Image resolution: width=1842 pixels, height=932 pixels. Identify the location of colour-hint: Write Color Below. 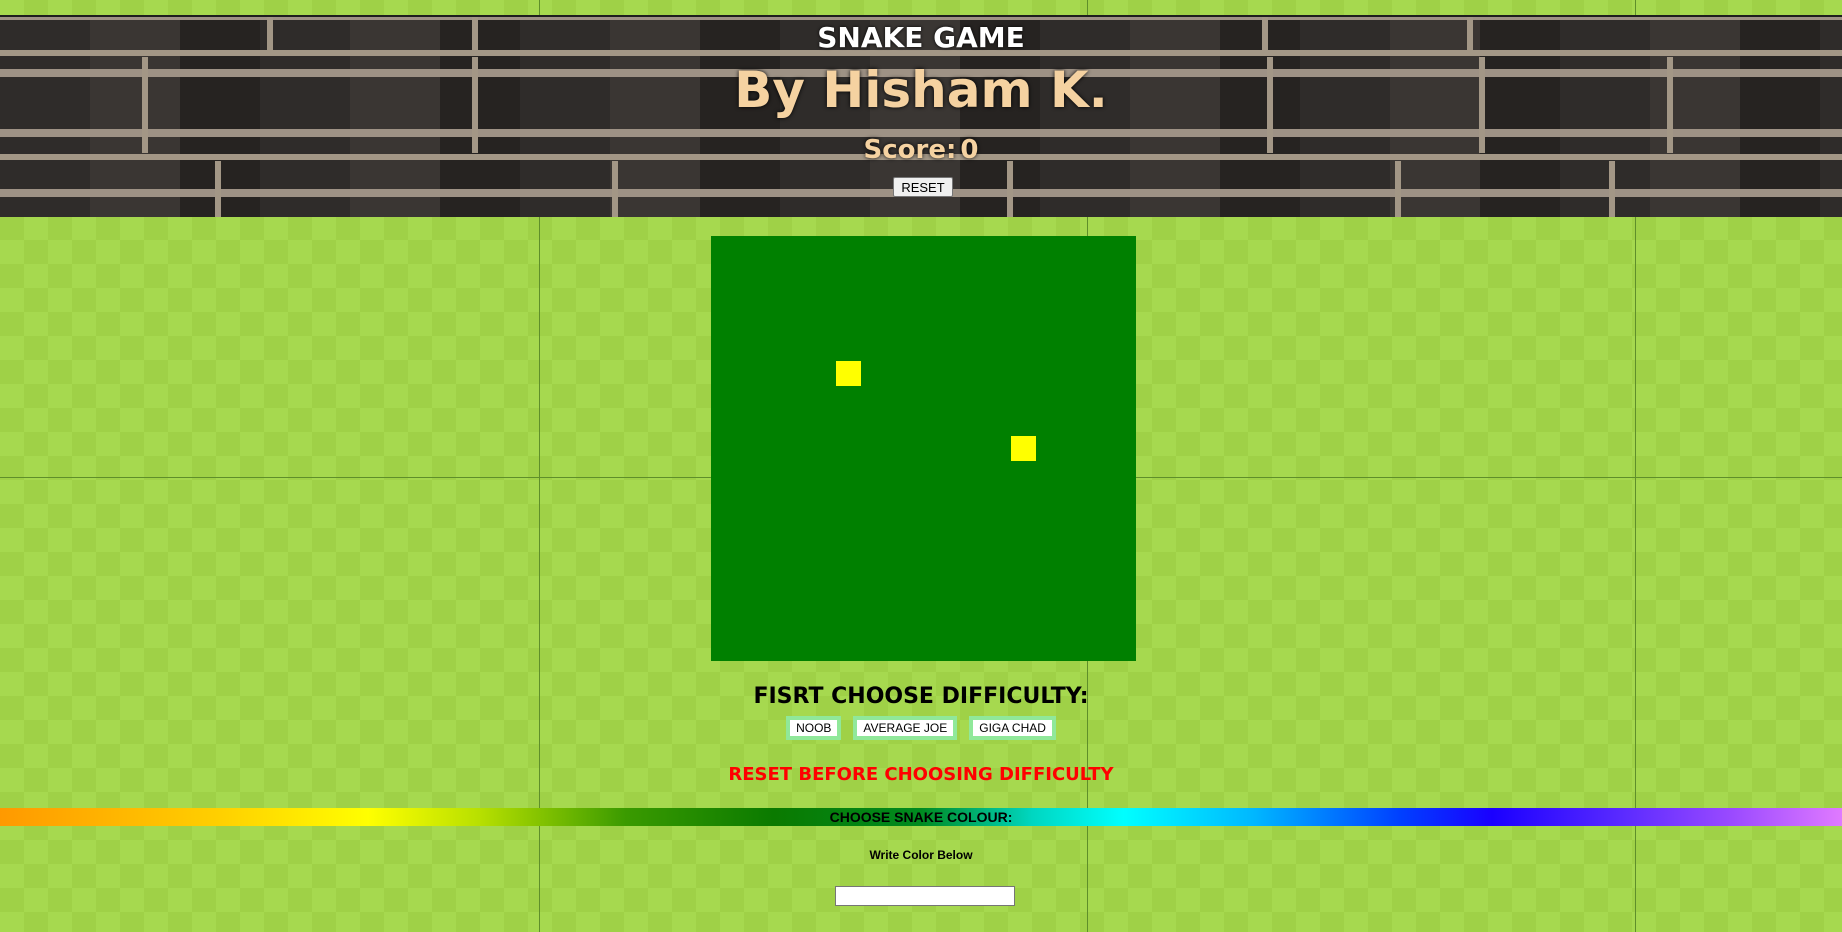
(921, 855).